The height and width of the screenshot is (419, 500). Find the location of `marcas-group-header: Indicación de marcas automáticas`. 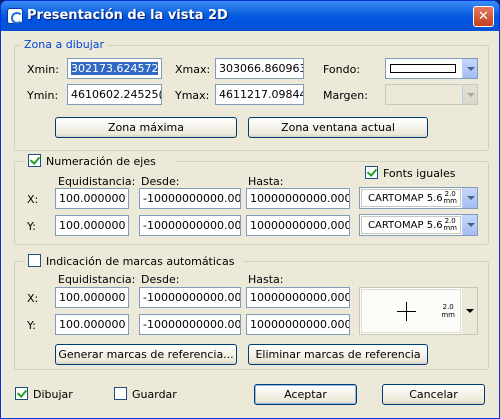

marcas-group-header: Indicación de marcas automáticas is located at coordinates (134, 261).